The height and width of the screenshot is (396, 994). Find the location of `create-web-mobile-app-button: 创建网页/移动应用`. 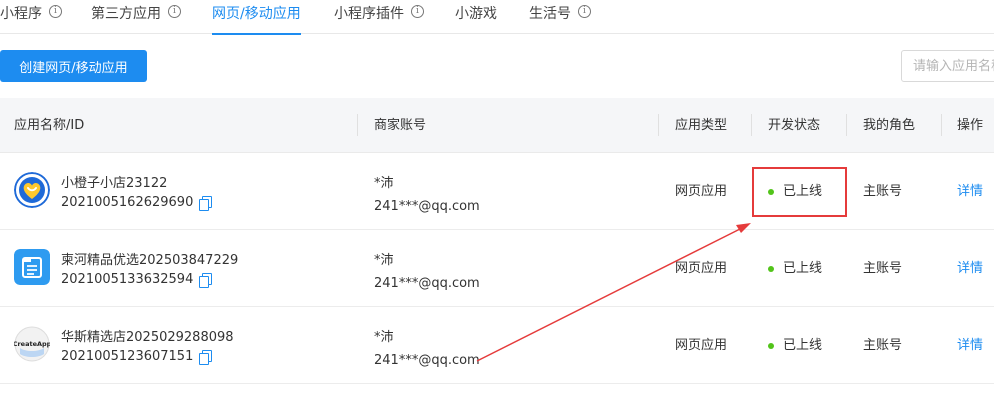

create-web-mobile-app-button: 创建网页/移动应用 is located at coordinates (73, 66).